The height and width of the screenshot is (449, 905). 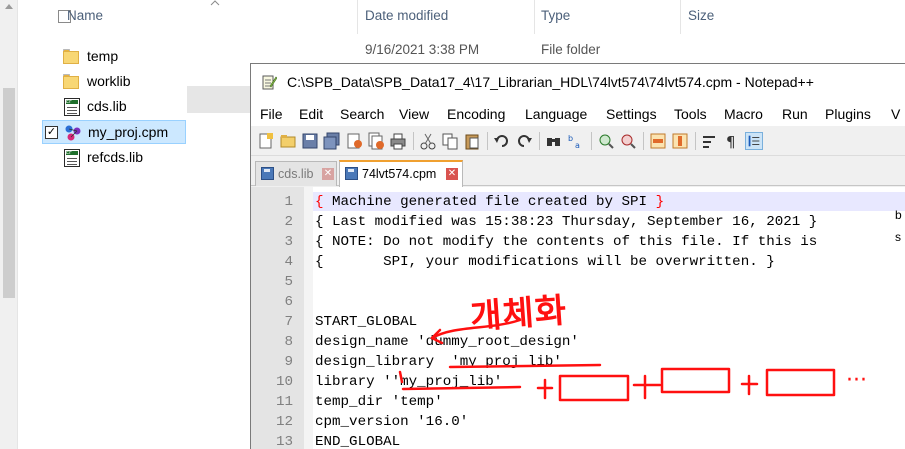 I want to click on toolbar: ba ¶, so click(x=578, y=141).